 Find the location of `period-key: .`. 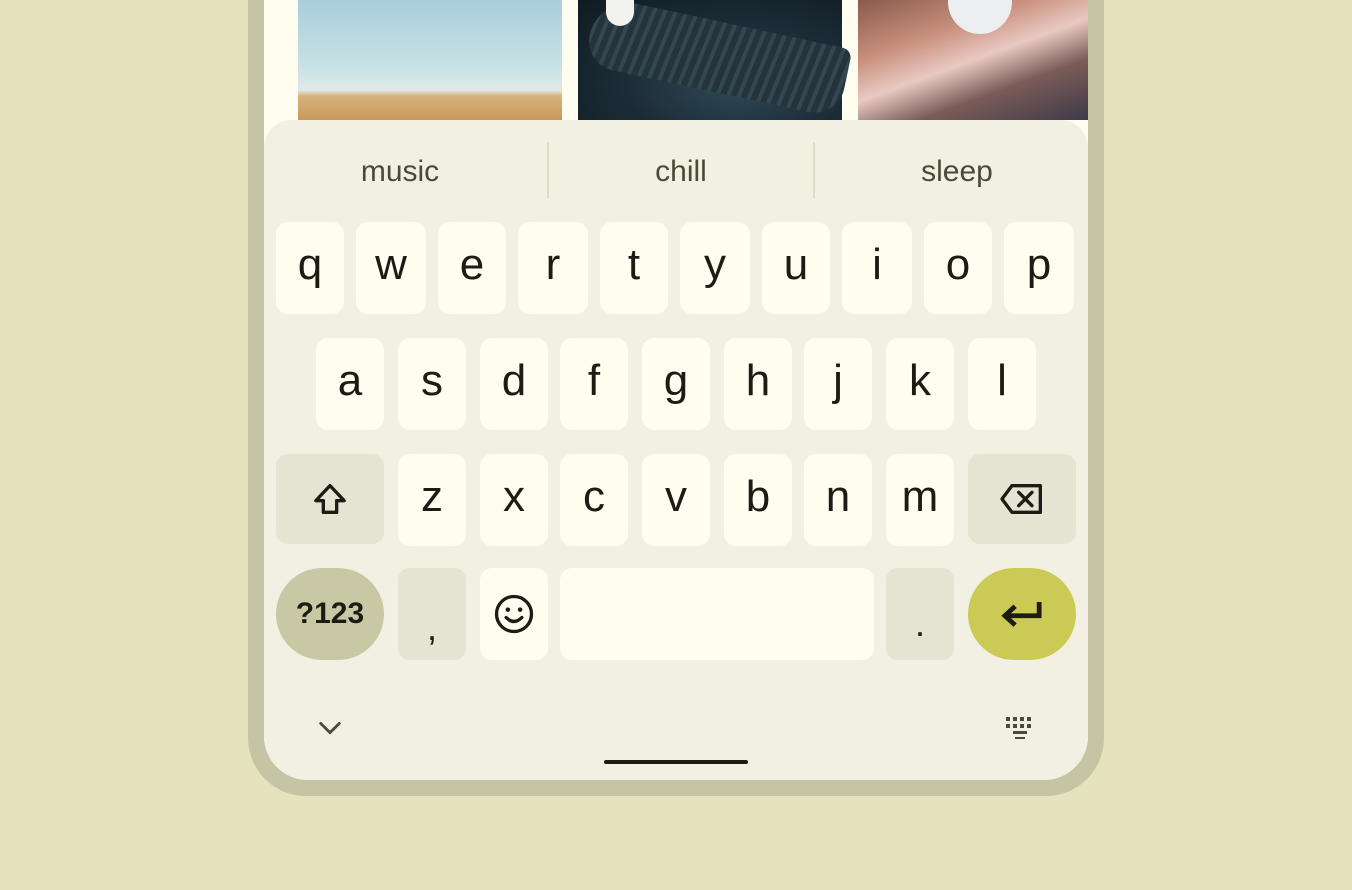

period-key: . is located at coordinates (920, 614).